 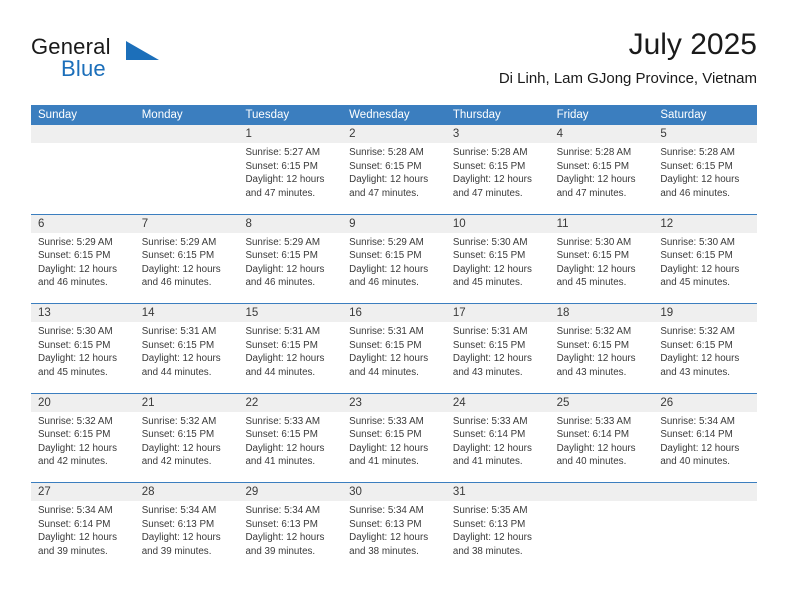 What do you see at coordinates (667, 313) in the screenshot?
I see `day-number: 19` at bounding box center [667, 313].